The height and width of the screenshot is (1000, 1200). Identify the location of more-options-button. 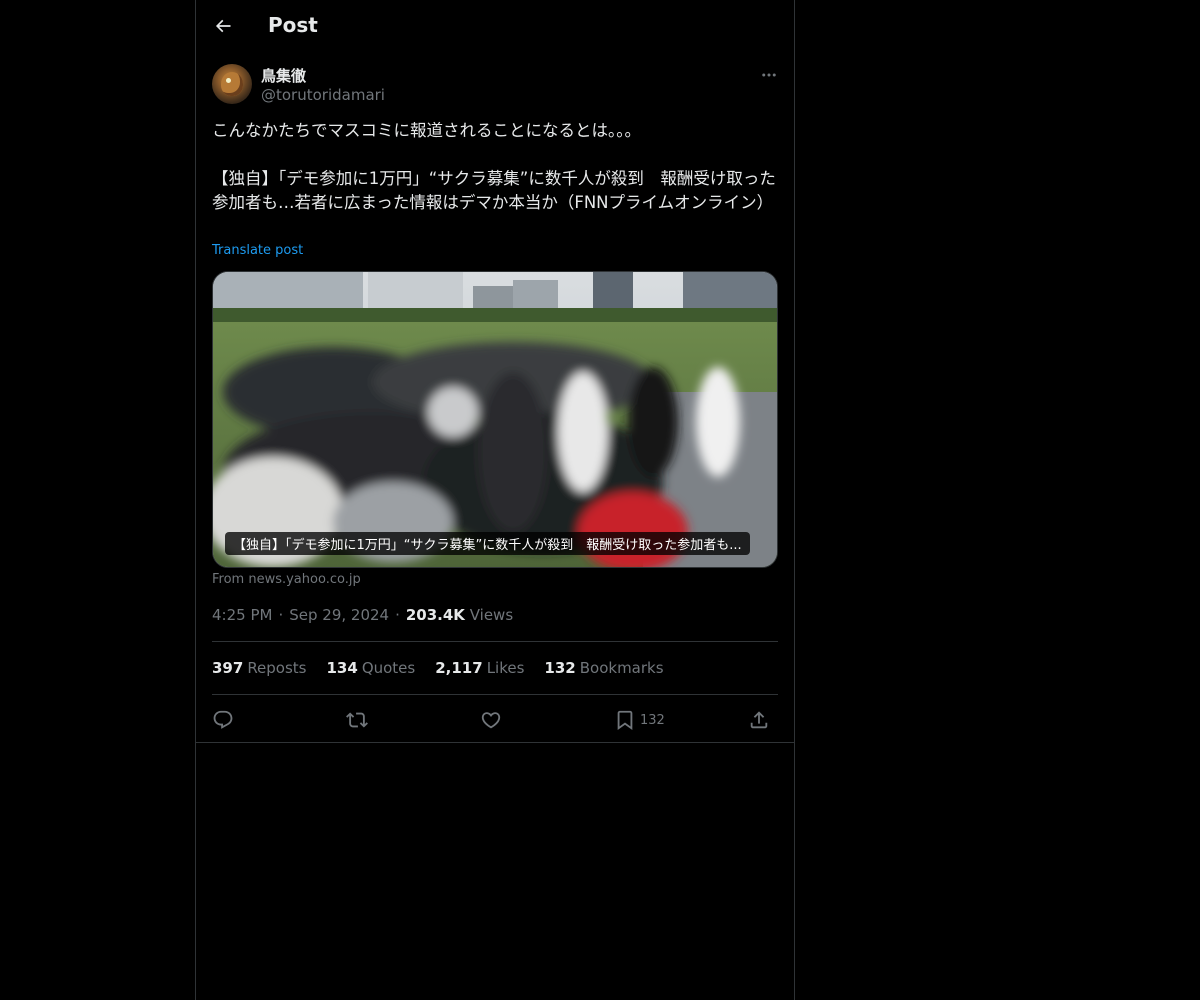
(769, 75).